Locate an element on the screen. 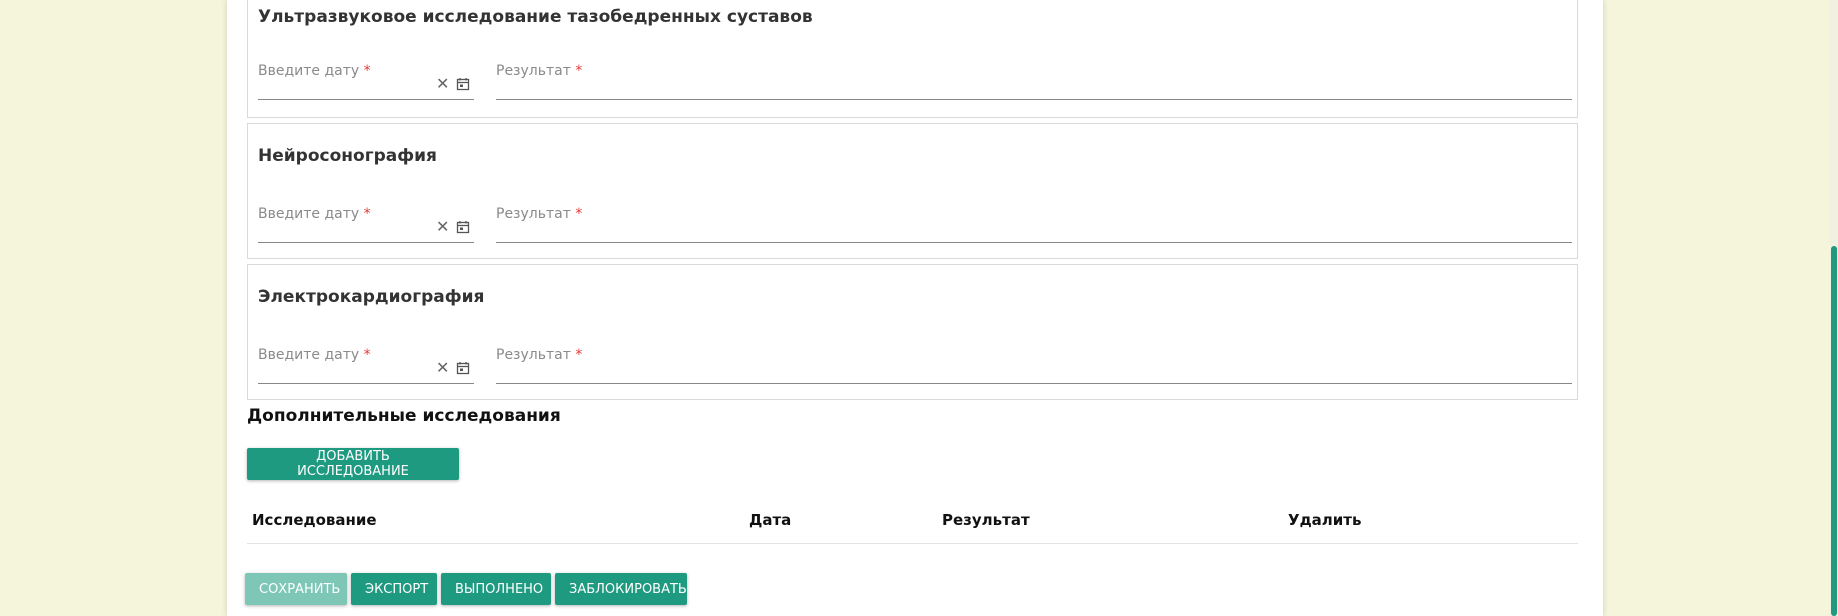 The image size is (1838, 616). column-header-date: Дата is located at coordinates (770, 520).